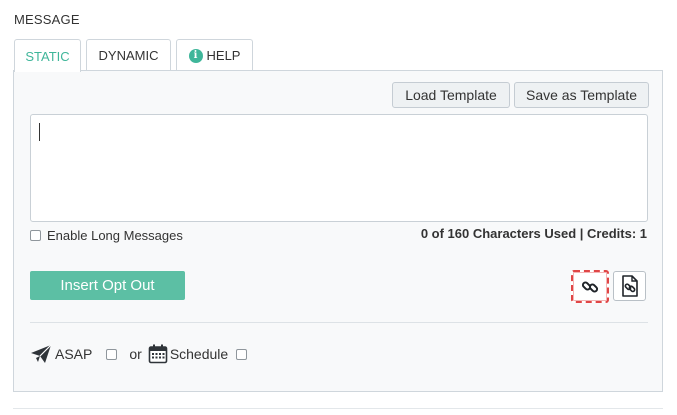  What do you see at coordinates (451, 95) in the screenshot?
I see `load-template-button: Load Template` at bounding box center [451, 95].